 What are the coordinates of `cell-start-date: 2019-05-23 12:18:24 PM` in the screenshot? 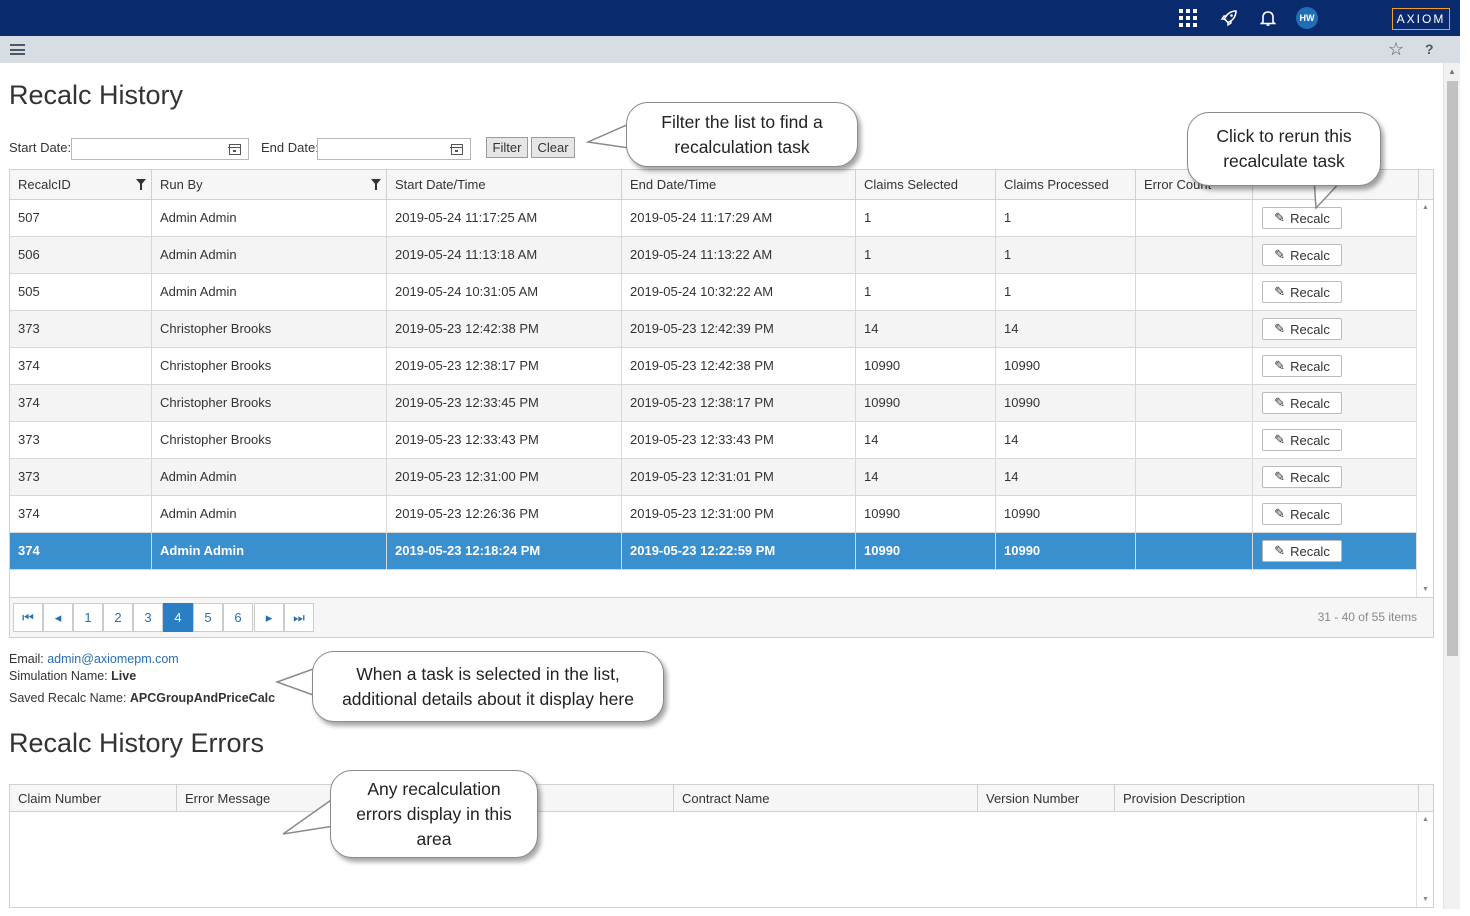 It's located at (504, 551).